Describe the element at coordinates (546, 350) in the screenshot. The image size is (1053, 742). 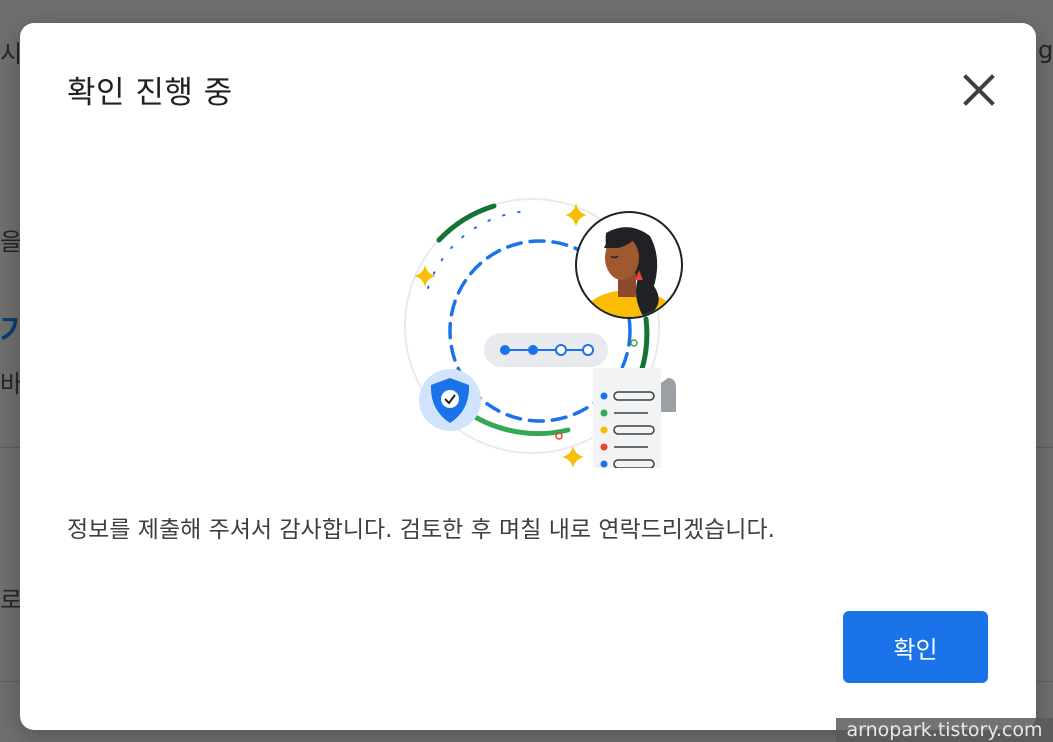
I see `progress-steps` at that location.